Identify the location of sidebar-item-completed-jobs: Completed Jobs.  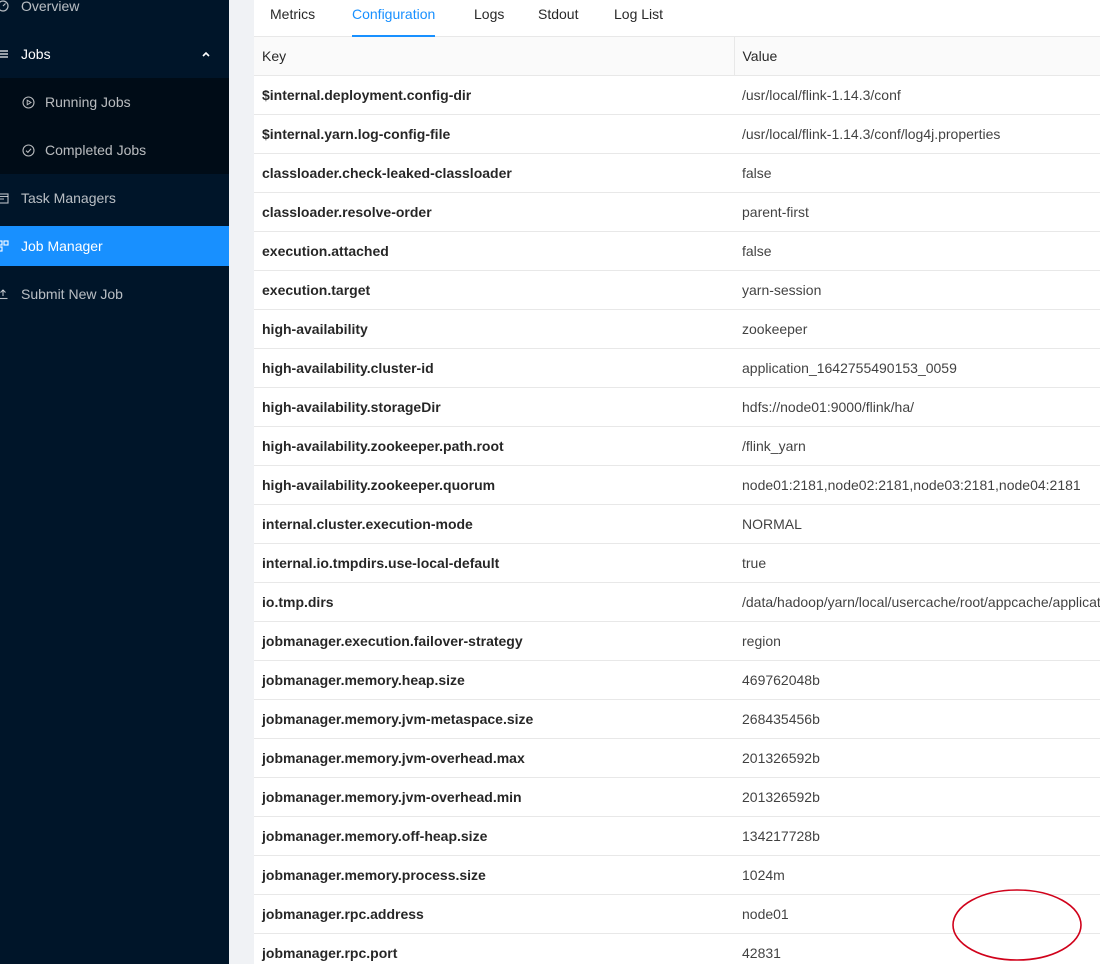
(114, 150).